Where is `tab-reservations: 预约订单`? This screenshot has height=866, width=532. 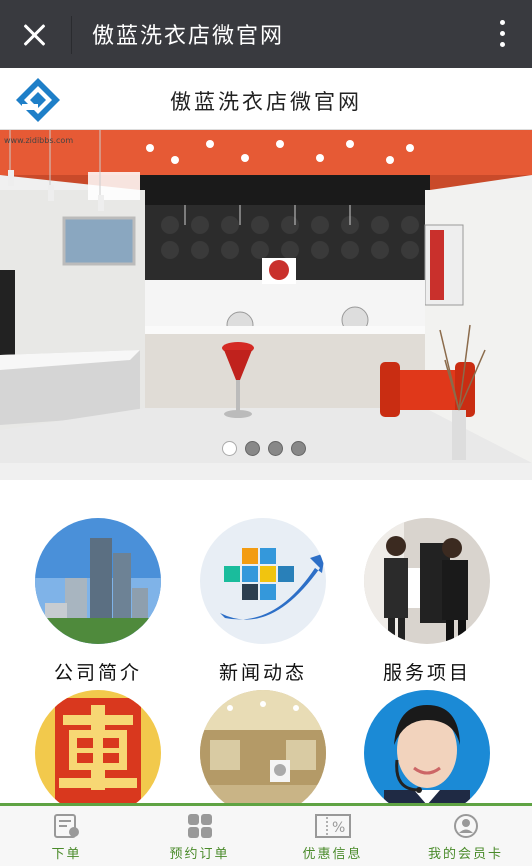
tab-reservations: 预约订单 is located at coordinates (199, 836).